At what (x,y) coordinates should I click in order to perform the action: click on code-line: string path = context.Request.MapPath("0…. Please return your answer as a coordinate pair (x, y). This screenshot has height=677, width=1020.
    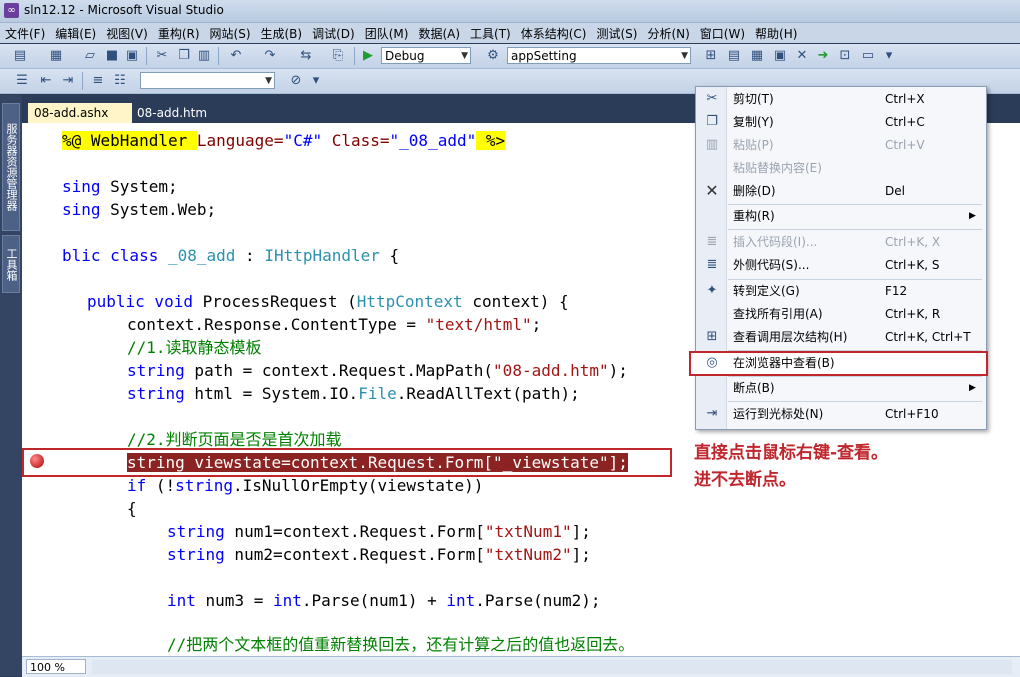
    Looking at the image, I should click on (377, 370).